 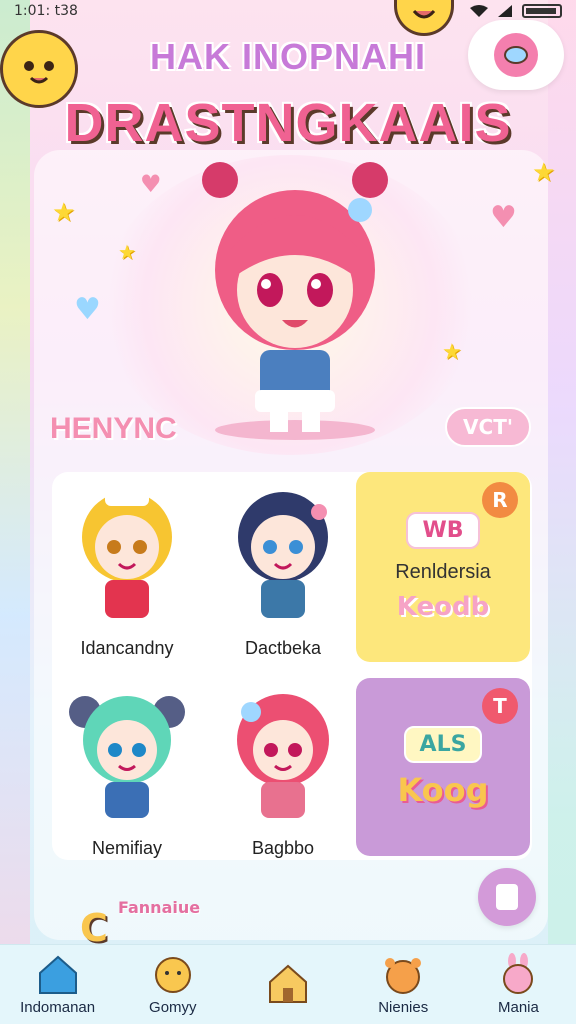 I want to click on signal-icon, so click(x=505, y=11).